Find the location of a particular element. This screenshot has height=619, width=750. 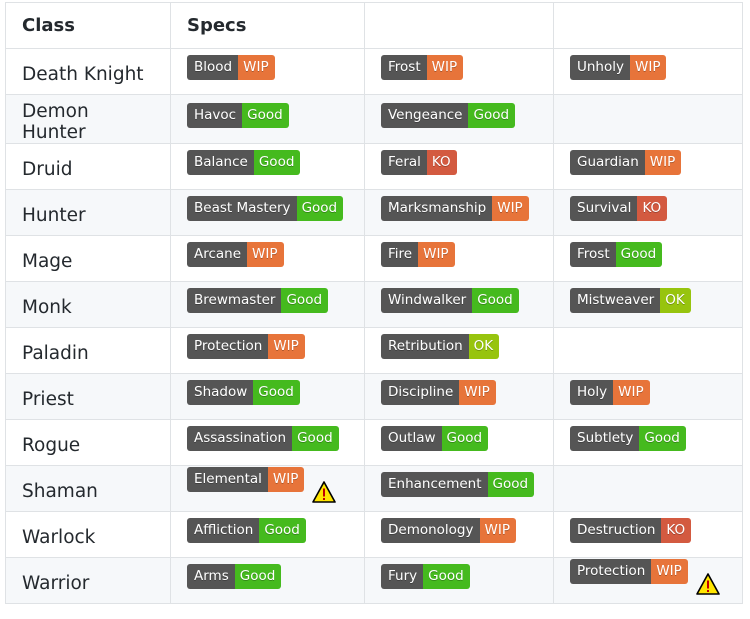

class-name: Rogue is located at coordinates (88, 442).